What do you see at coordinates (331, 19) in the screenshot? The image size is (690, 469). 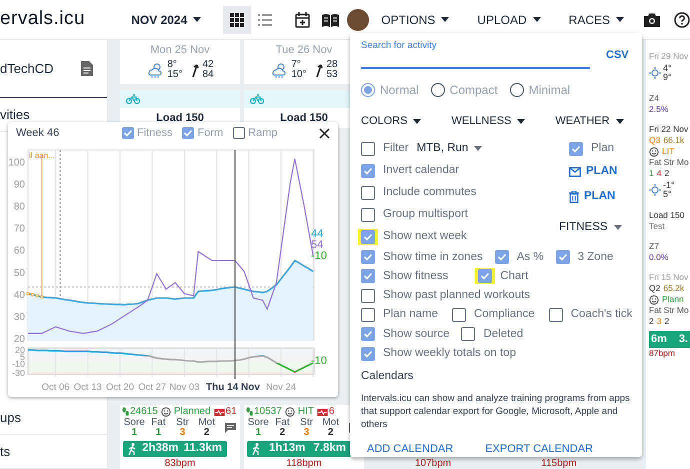 I see `book-icon` at bounding box center [331, 19].